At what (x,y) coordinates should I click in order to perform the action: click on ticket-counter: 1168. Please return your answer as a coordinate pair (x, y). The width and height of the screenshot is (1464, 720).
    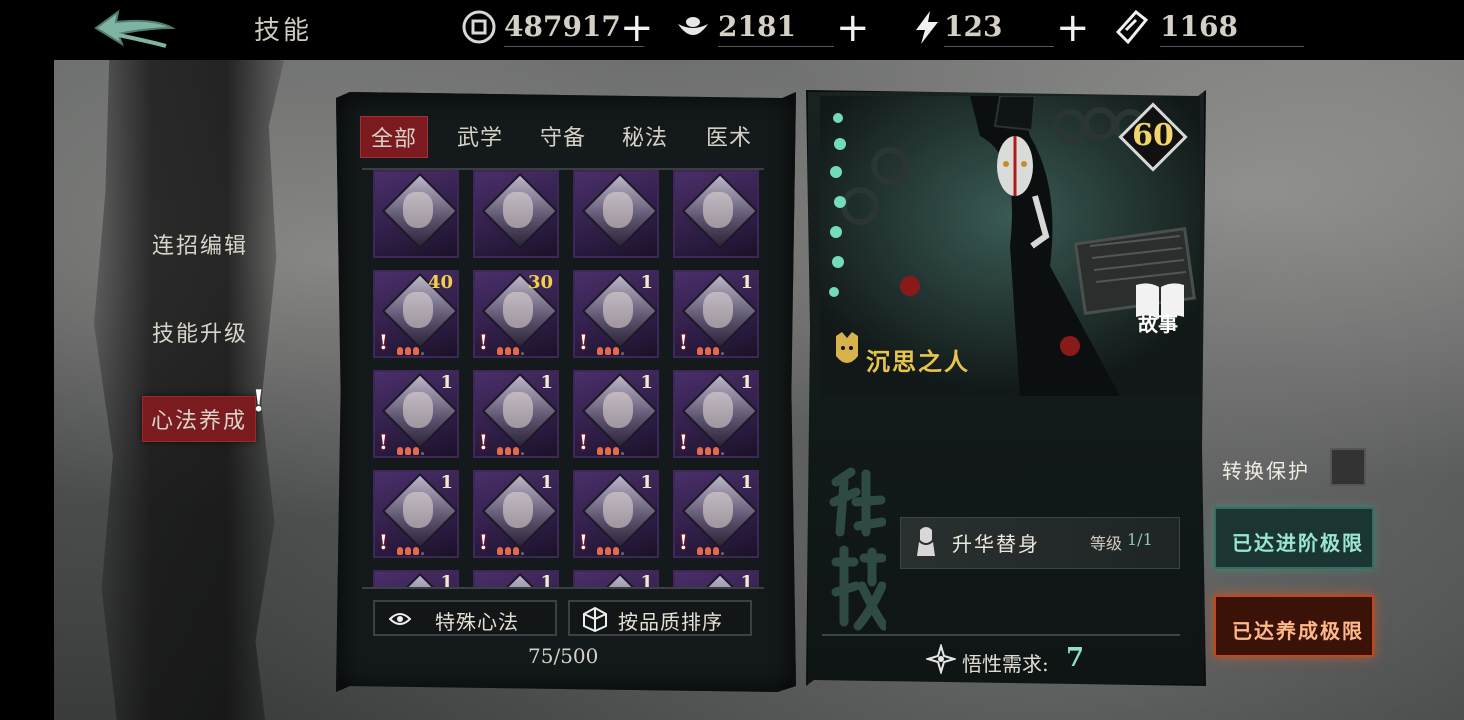
    Looking at the image, I should click on (1209, 27).